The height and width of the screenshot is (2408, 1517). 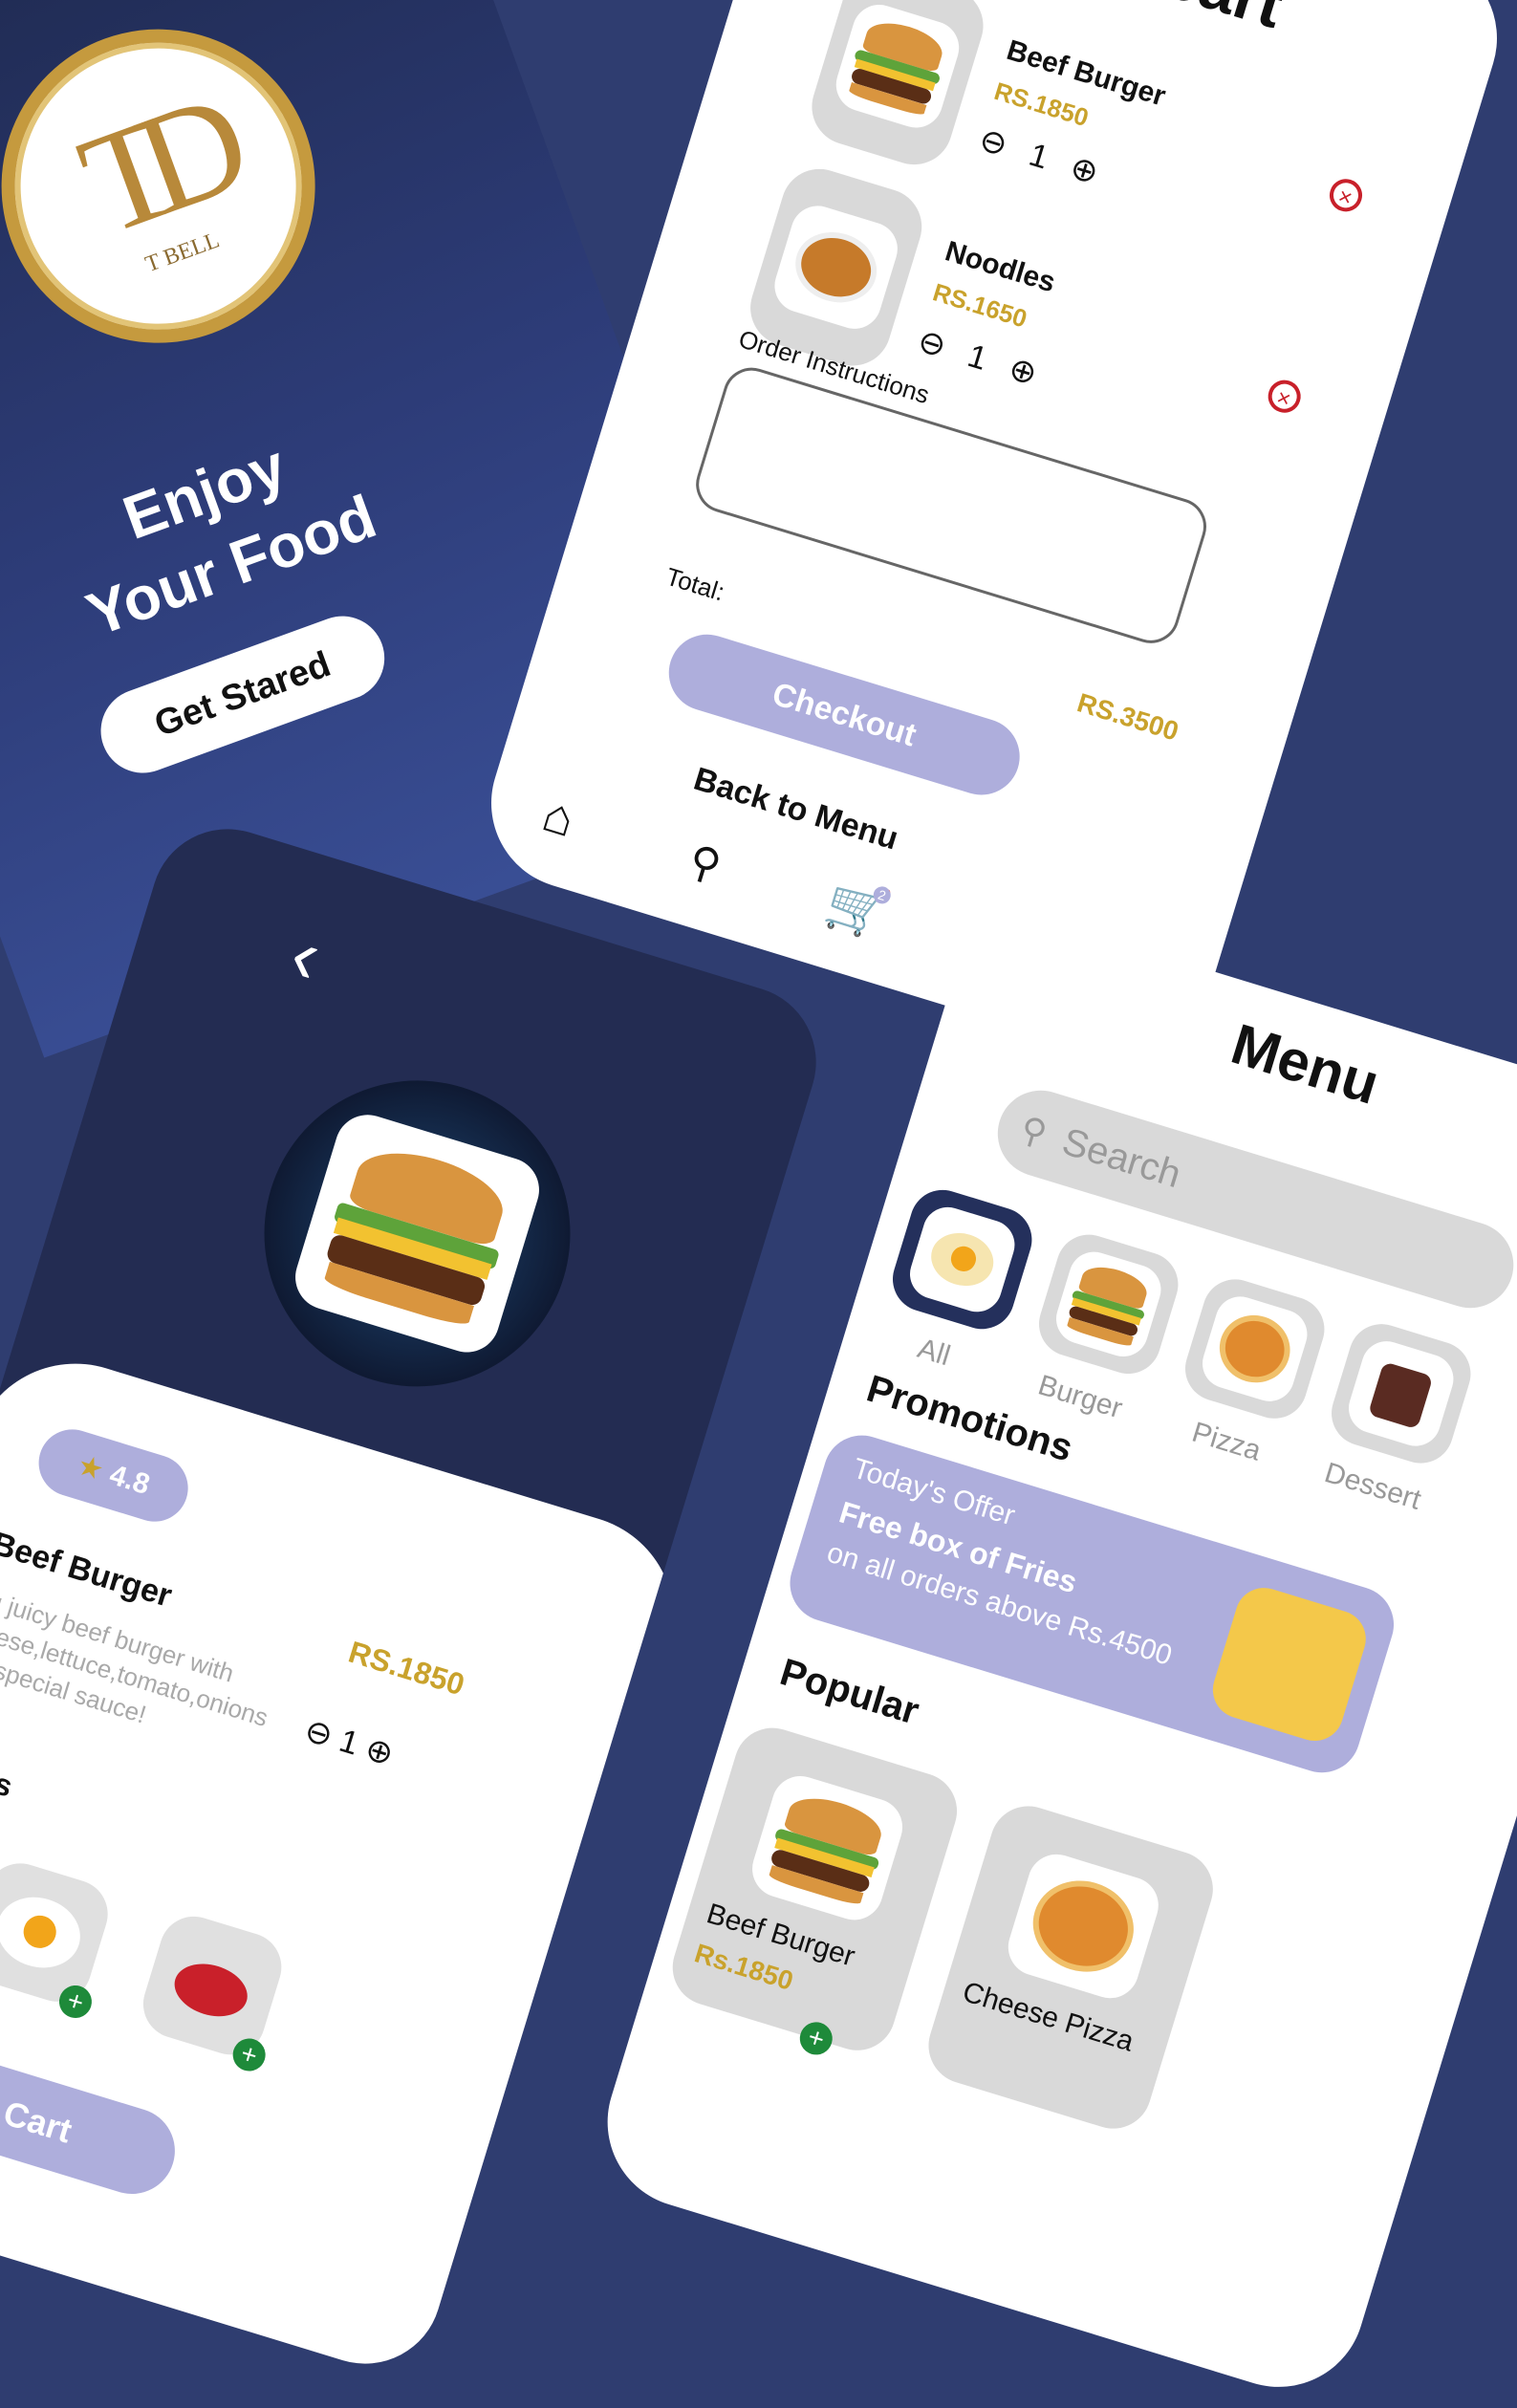 What do you see at coordinates (1372, 1486) in the screenshot?
I see `category-label: Dessert` at bounding box center [1372, 1486].